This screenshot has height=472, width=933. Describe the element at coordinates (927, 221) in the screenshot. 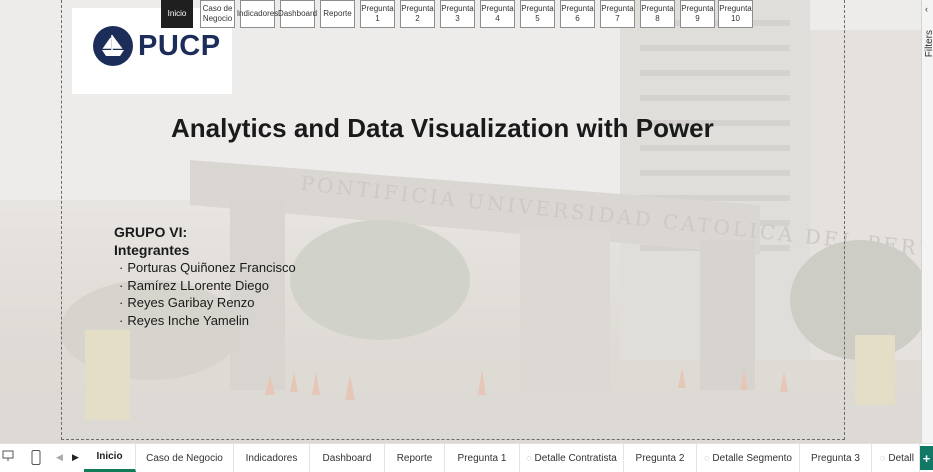

I see `filters-pane` at that location.